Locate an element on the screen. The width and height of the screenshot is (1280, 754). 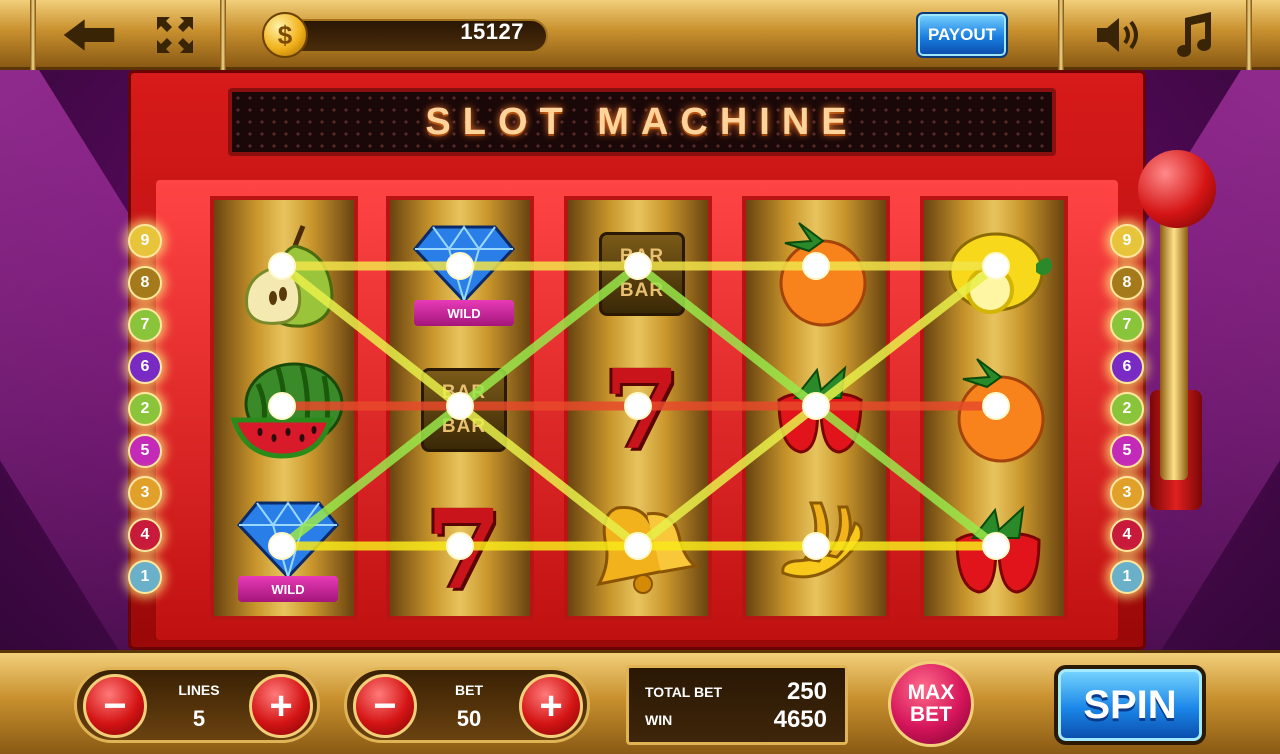
payline-badge-4-left: 4 is located at coordinates (145, 535).